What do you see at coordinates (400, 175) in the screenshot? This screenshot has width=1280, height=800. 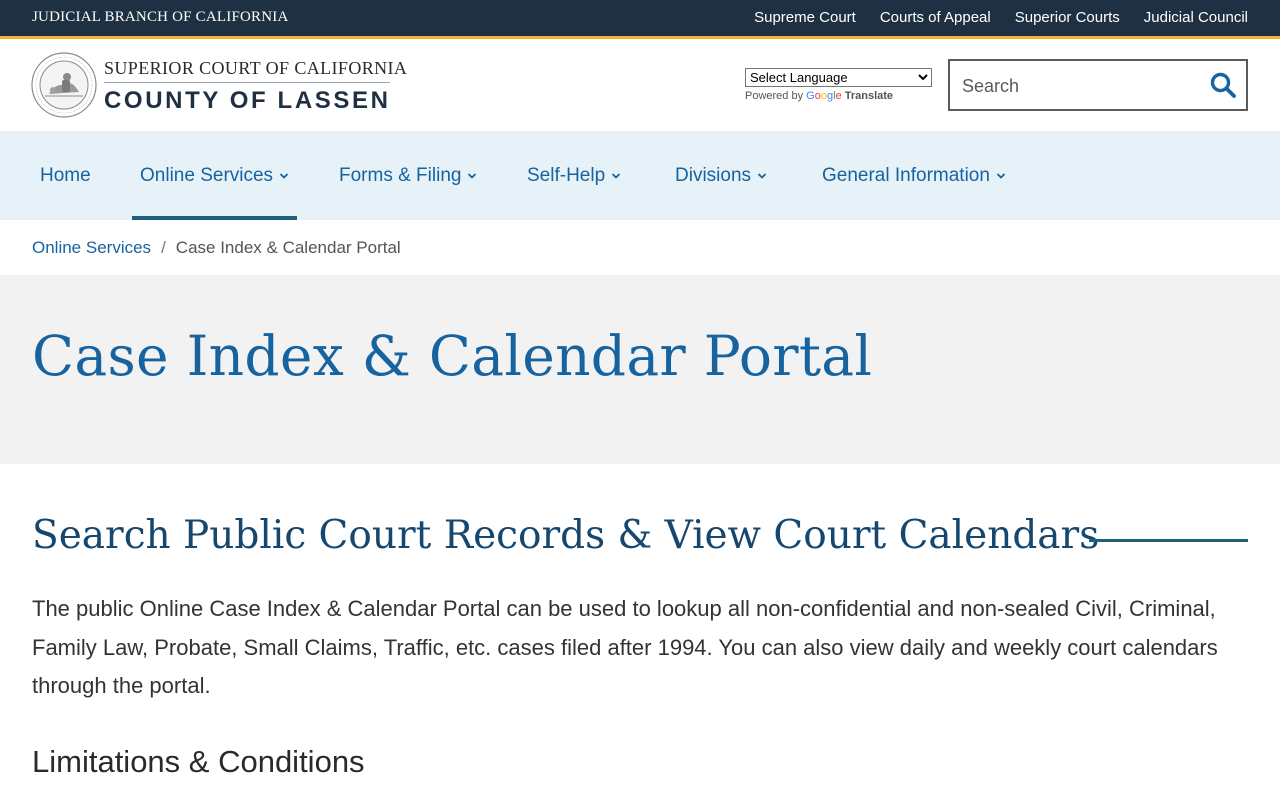 I see `nav-forms-filing-label: Forms & Filing` at bounding box center [400, 175].